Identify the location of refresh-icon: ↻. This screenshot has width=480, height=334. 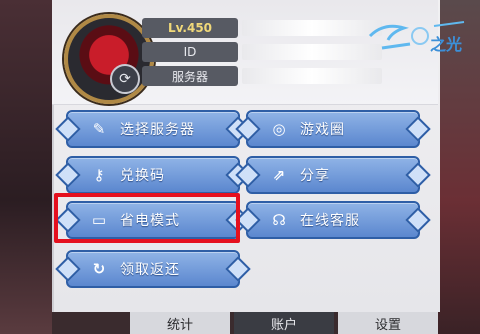
(99, 269).